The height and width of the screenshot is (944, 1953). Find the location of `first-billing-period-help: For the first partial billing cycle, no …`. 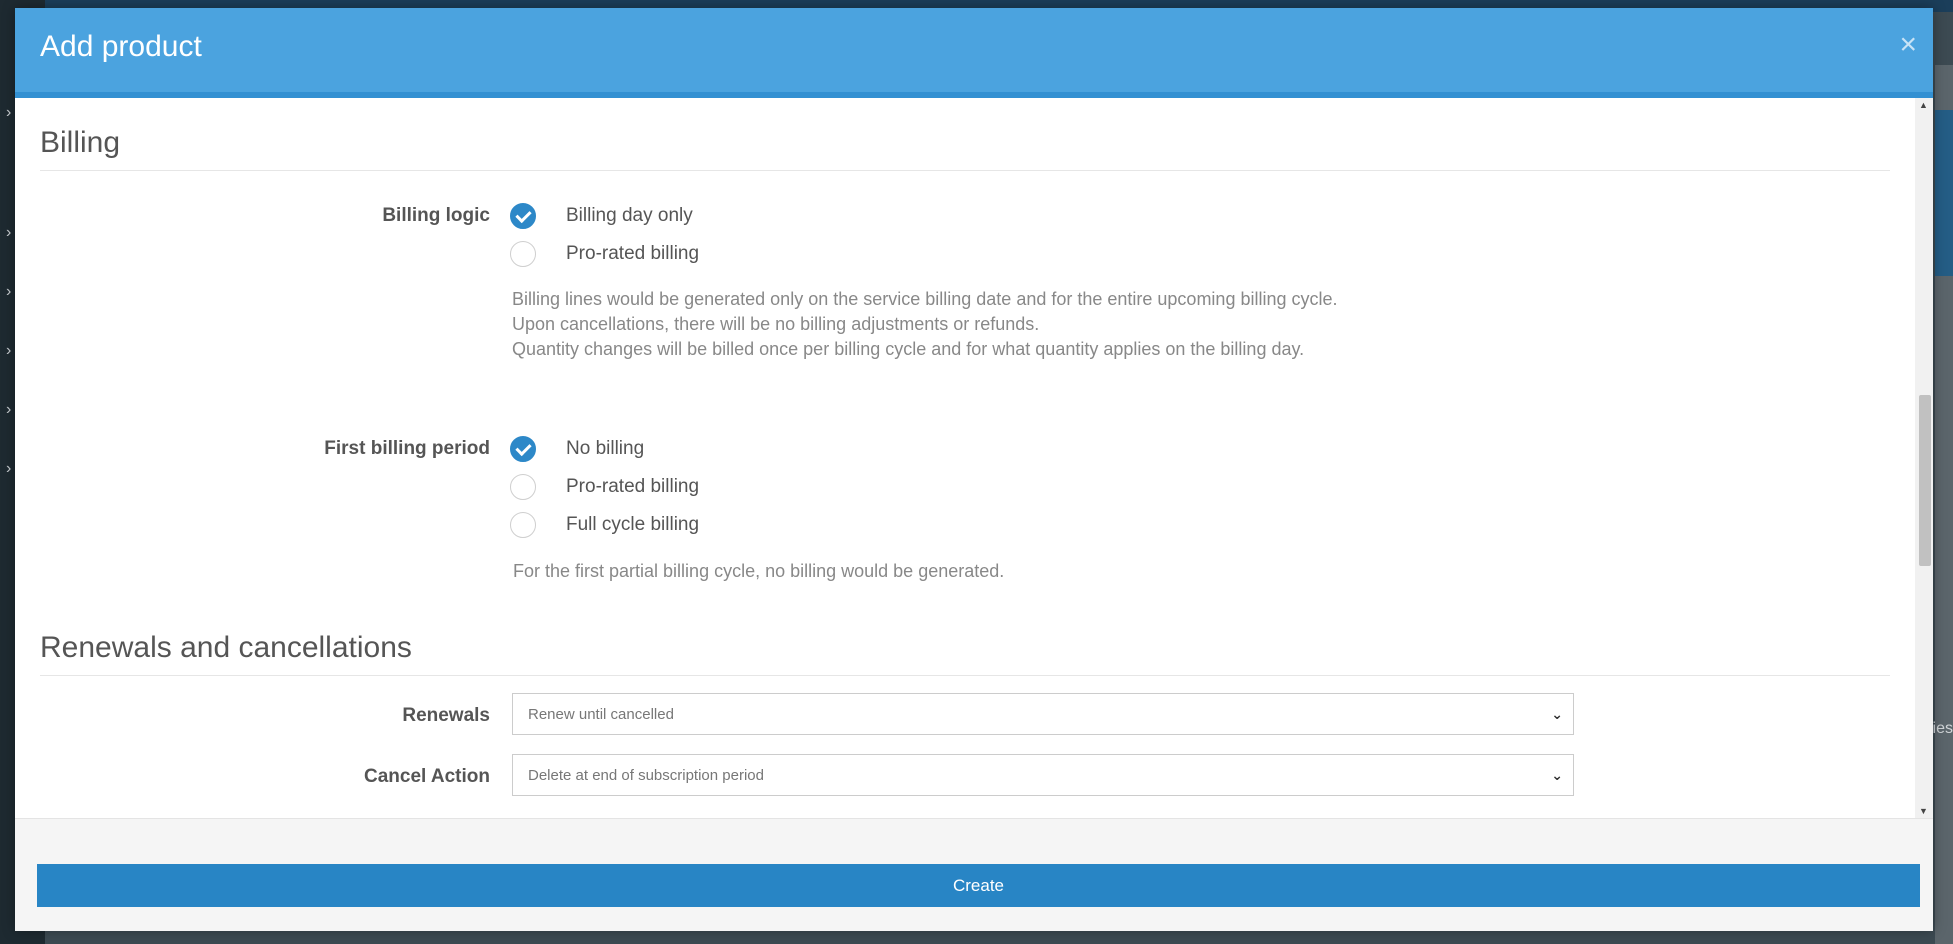

first-billing-period-help: For the first partial billing cycle, no … is located at coordinates (759, 571).